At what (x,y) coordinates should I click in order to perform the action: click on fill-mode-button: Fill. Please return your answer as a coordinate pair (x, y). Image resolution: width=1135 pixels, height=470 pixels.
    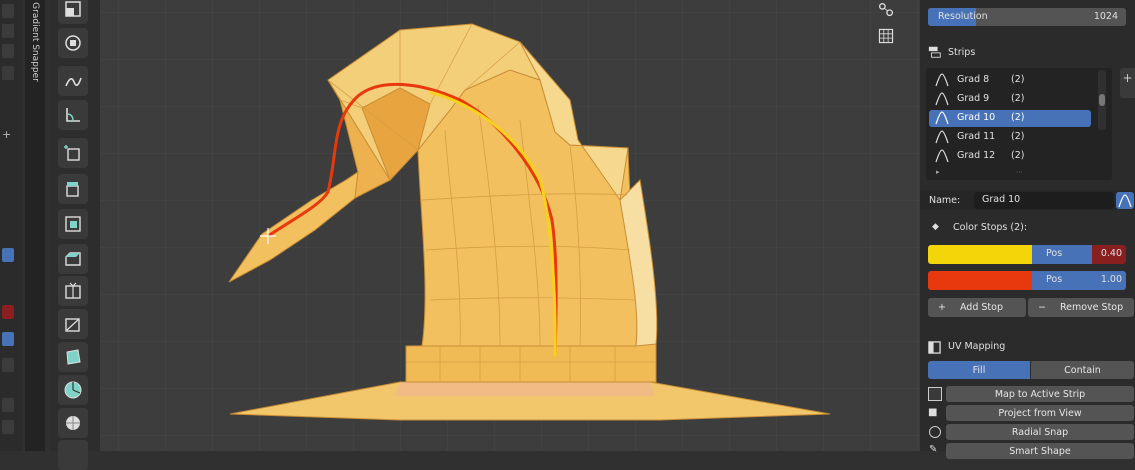
    Looking at the image, I should click on (979, 370).